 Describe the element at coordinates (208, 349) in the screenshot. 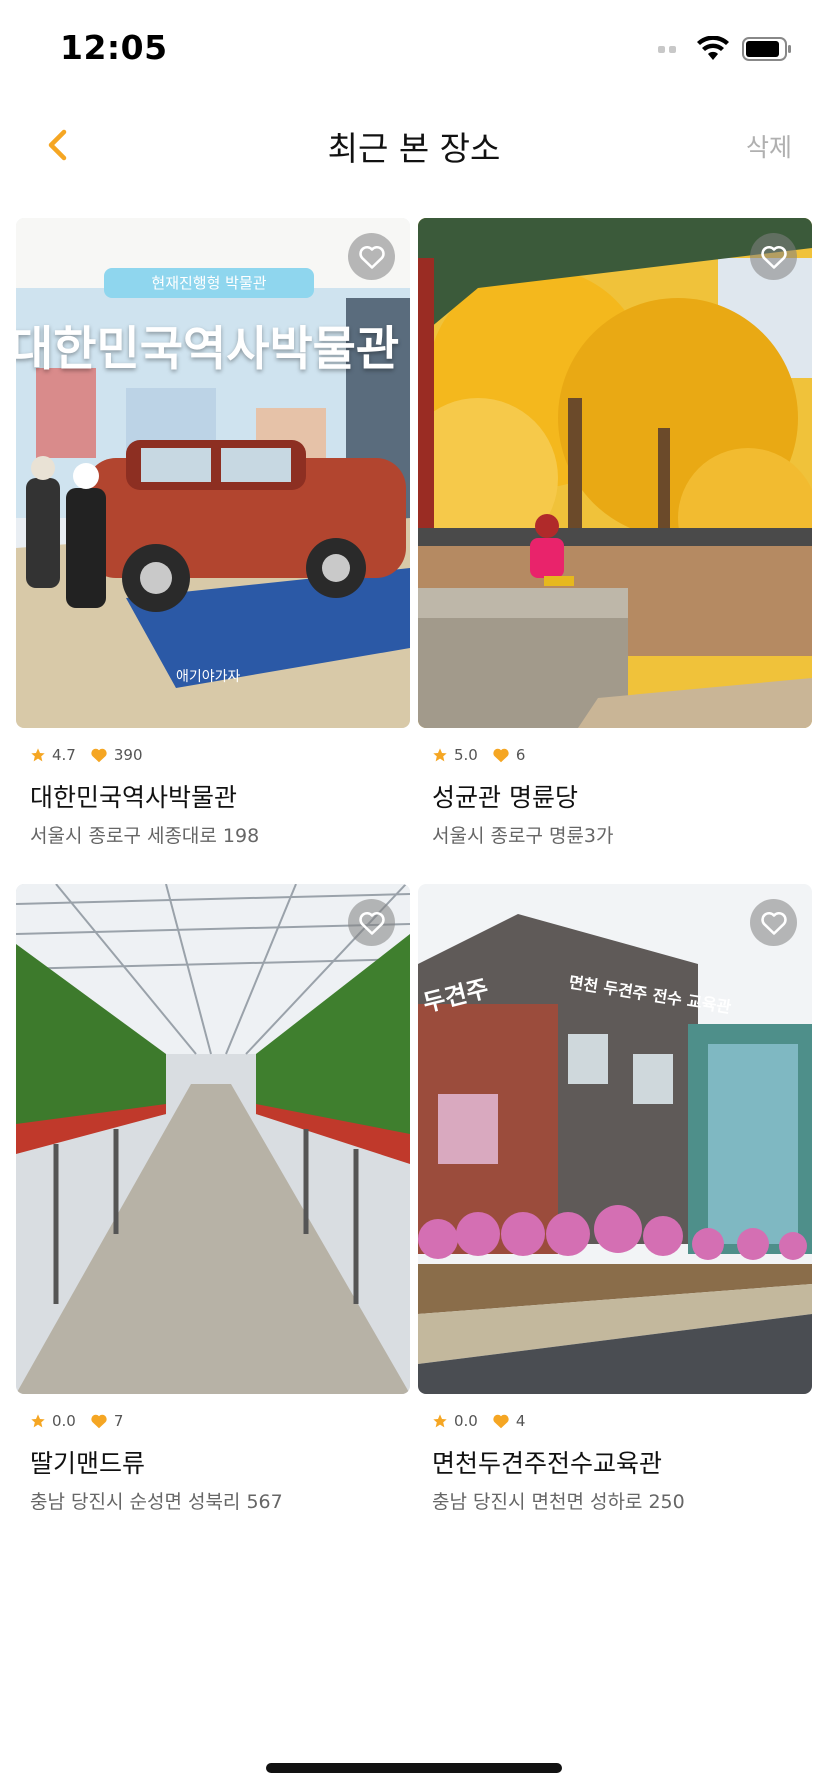

I see `photo-headline-text: 대한민국역사박물관` at that location.